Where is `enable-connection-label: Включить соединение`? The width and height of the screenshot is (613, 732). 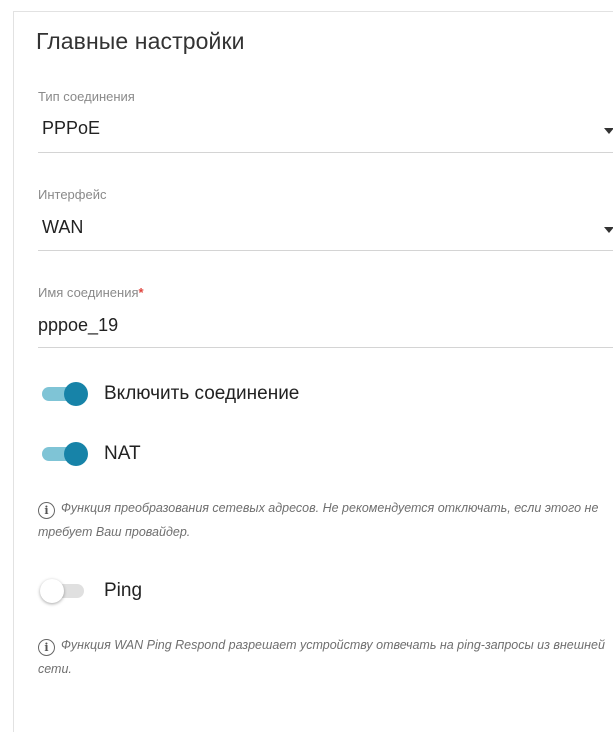 enable-connection-label: Включить соединение is located at coordinates (202, 393).